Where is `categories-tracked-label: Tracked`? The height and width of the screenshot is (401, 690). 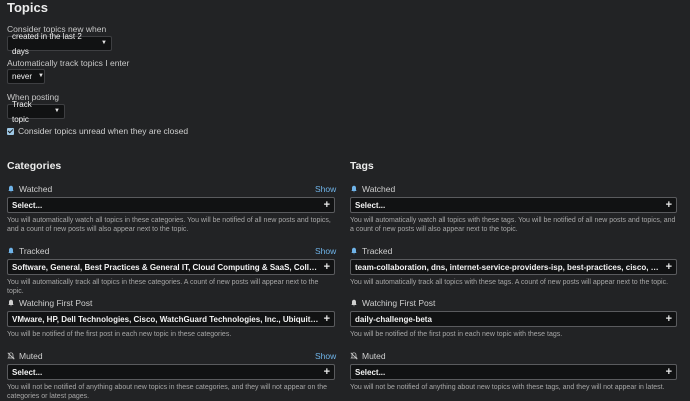 categories-tracked-label: Tracked is located at coordinates (34, 251).